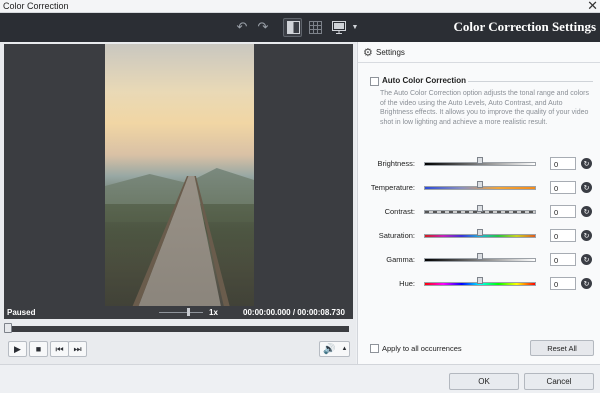 Image resolution: width=600 pixels, height=393 pixels. I want to click on seek-bar, so click(176, 328).